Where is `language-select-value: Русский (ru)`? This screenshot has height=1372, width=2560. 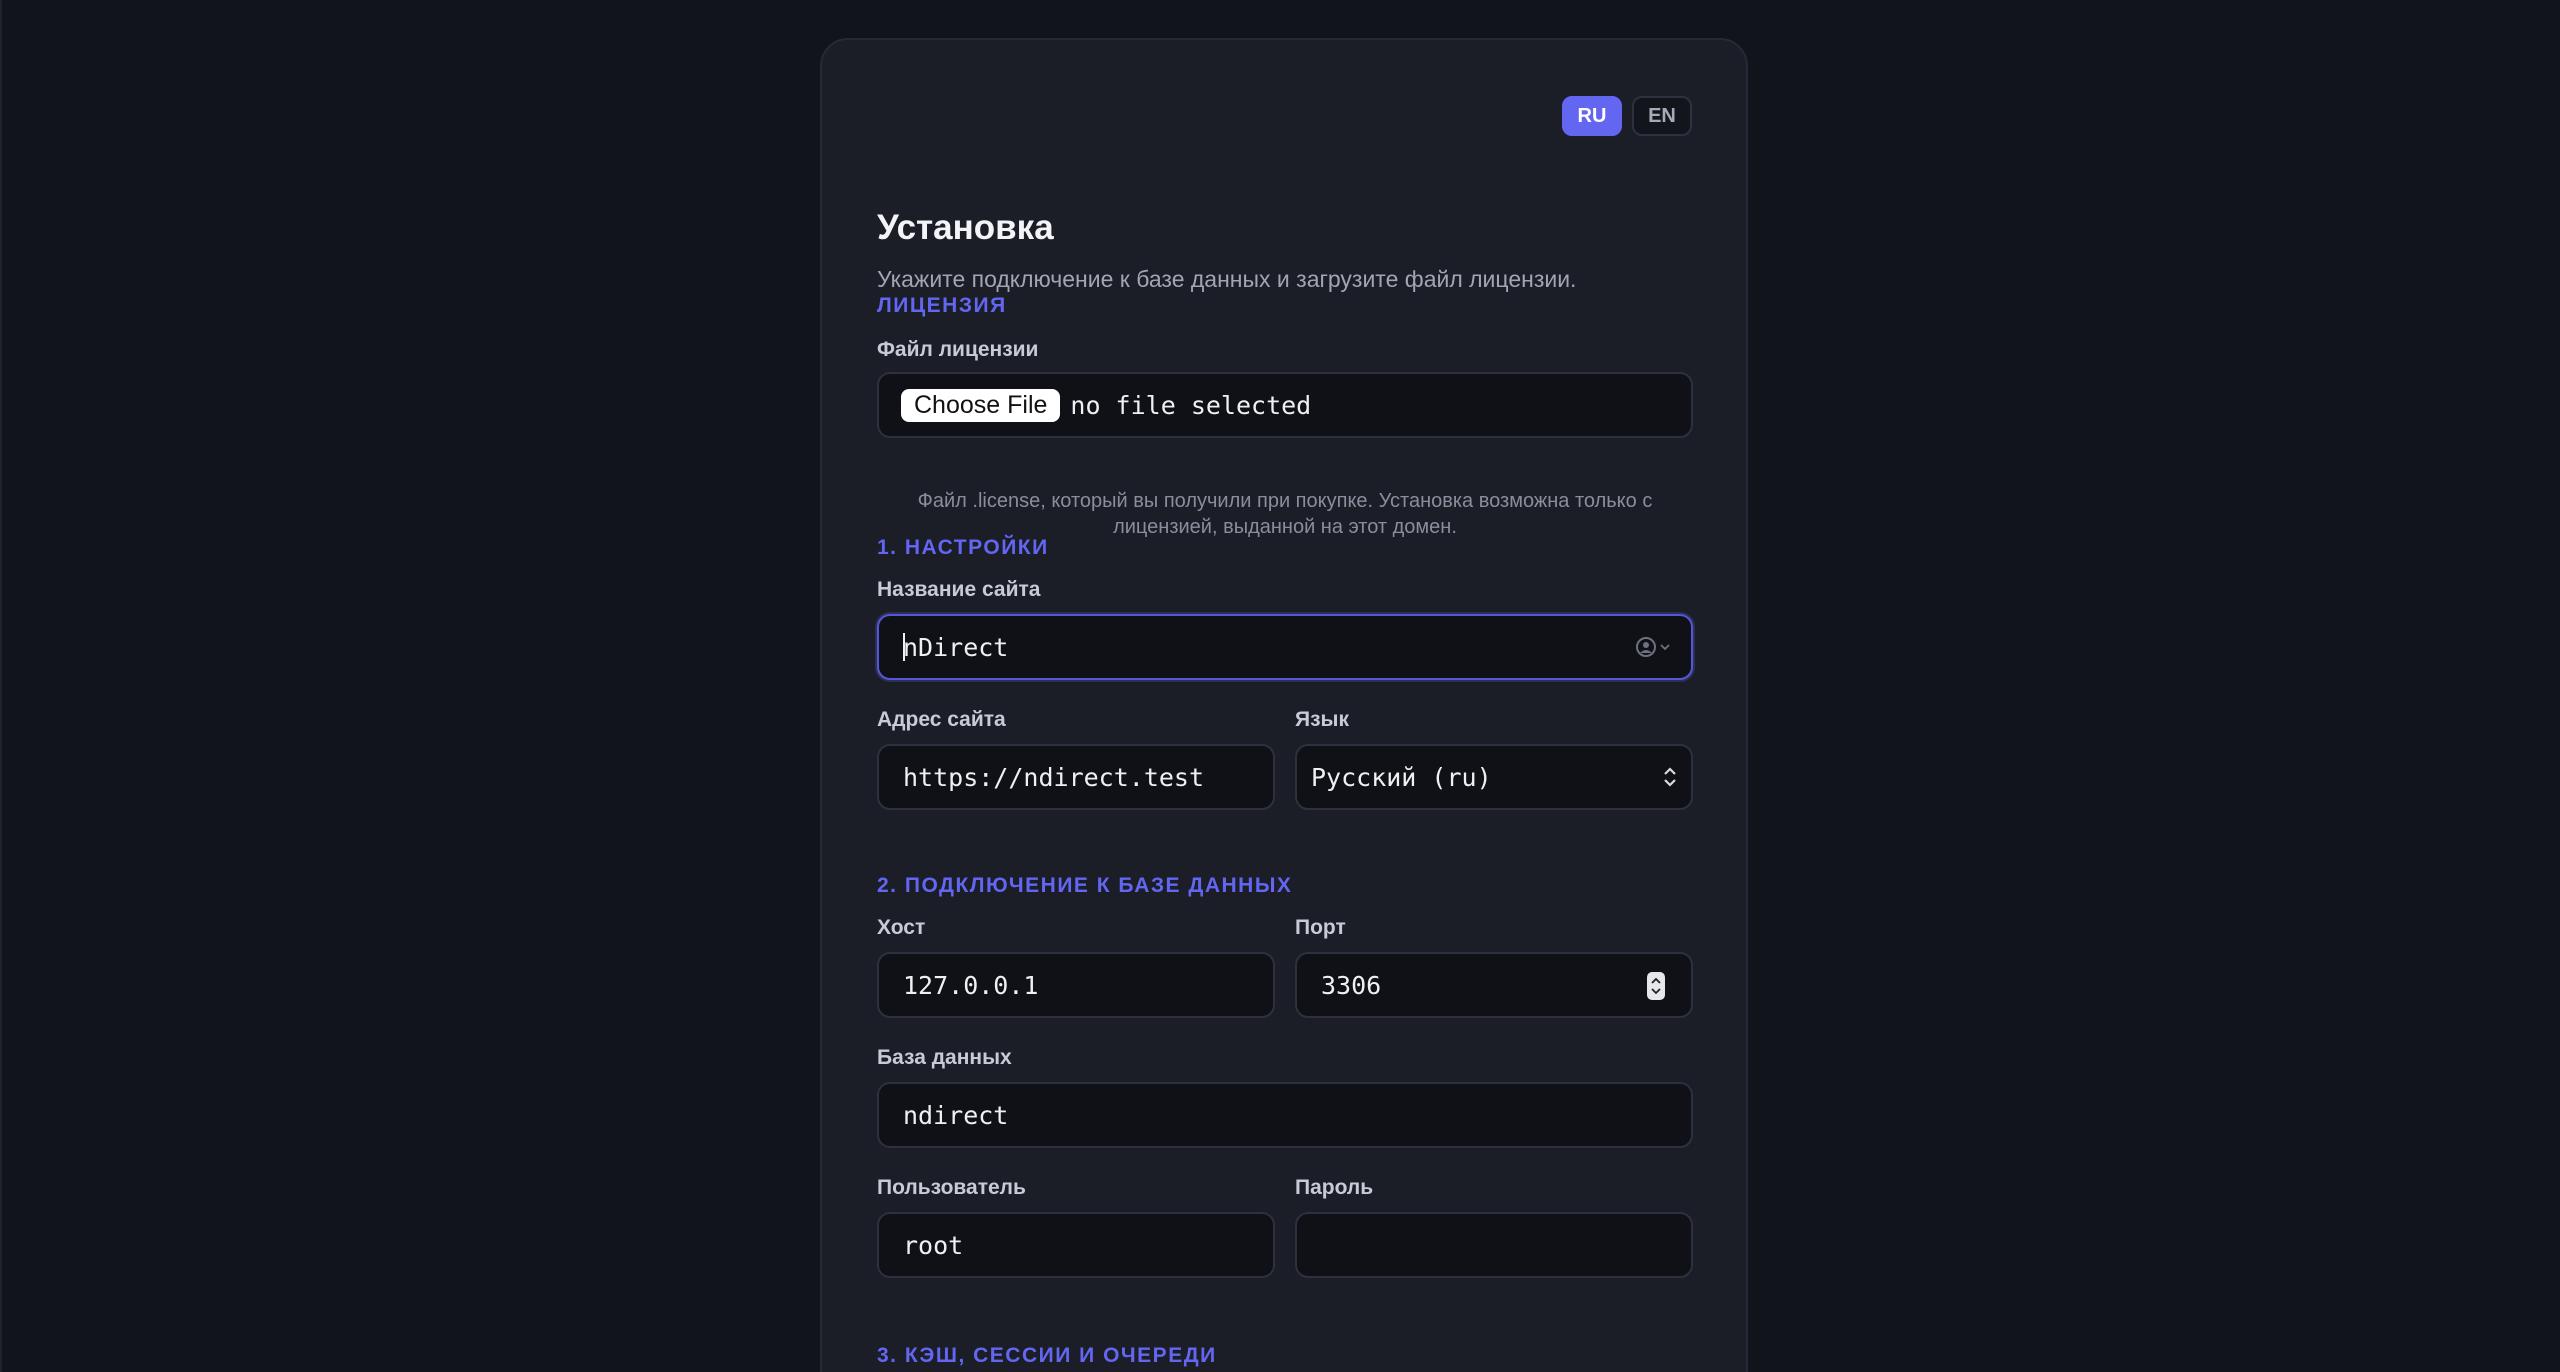 language-select-value: Русский (ru) is located at coordinates (1401, 777).